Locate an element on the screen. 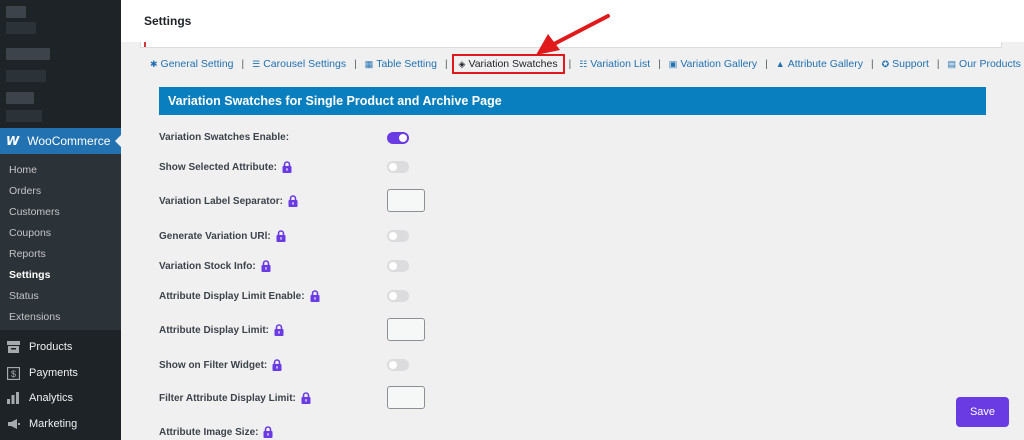 The height and width of the screenshot is (440, 1024). sidebar-item-woocommerce: W WooCommerce is located at coordinates (60, 141).